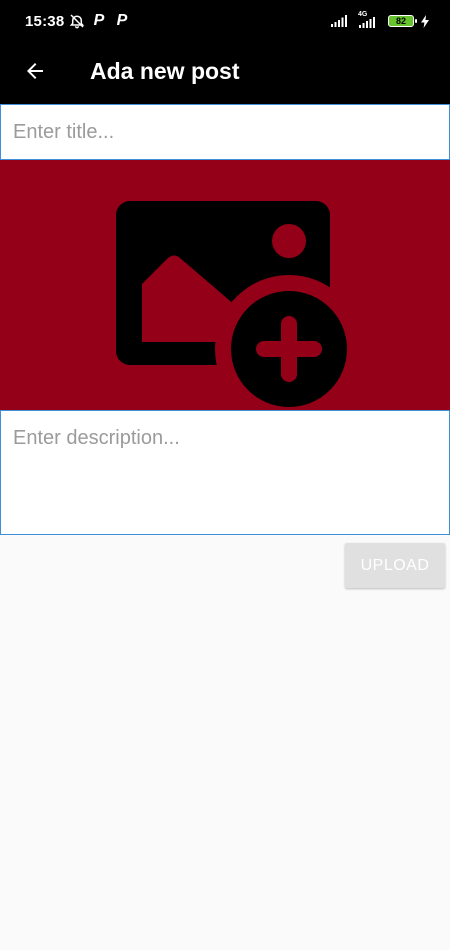 The height and width of the screenshot is (950, 450). I want to click on back-button, so click(35, 71).